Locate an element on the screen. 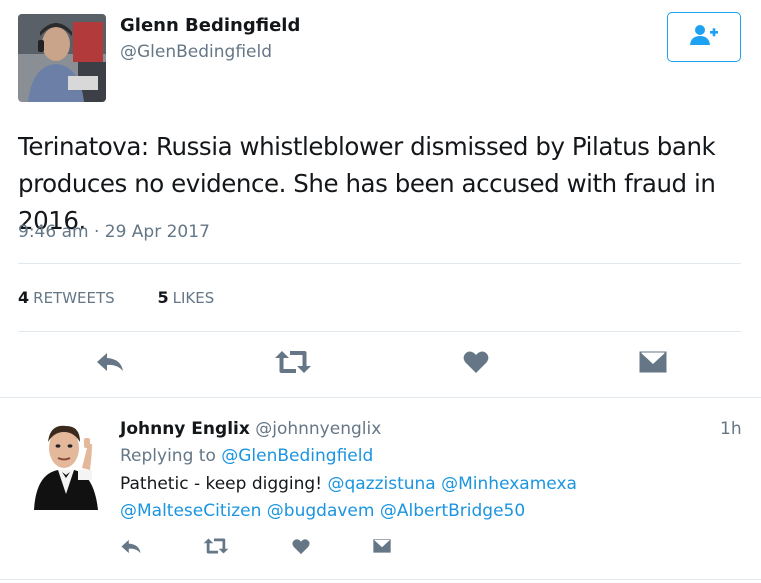  reply-author: Johnny Englix @johnnyenglix is located at coordinates (250, 429).